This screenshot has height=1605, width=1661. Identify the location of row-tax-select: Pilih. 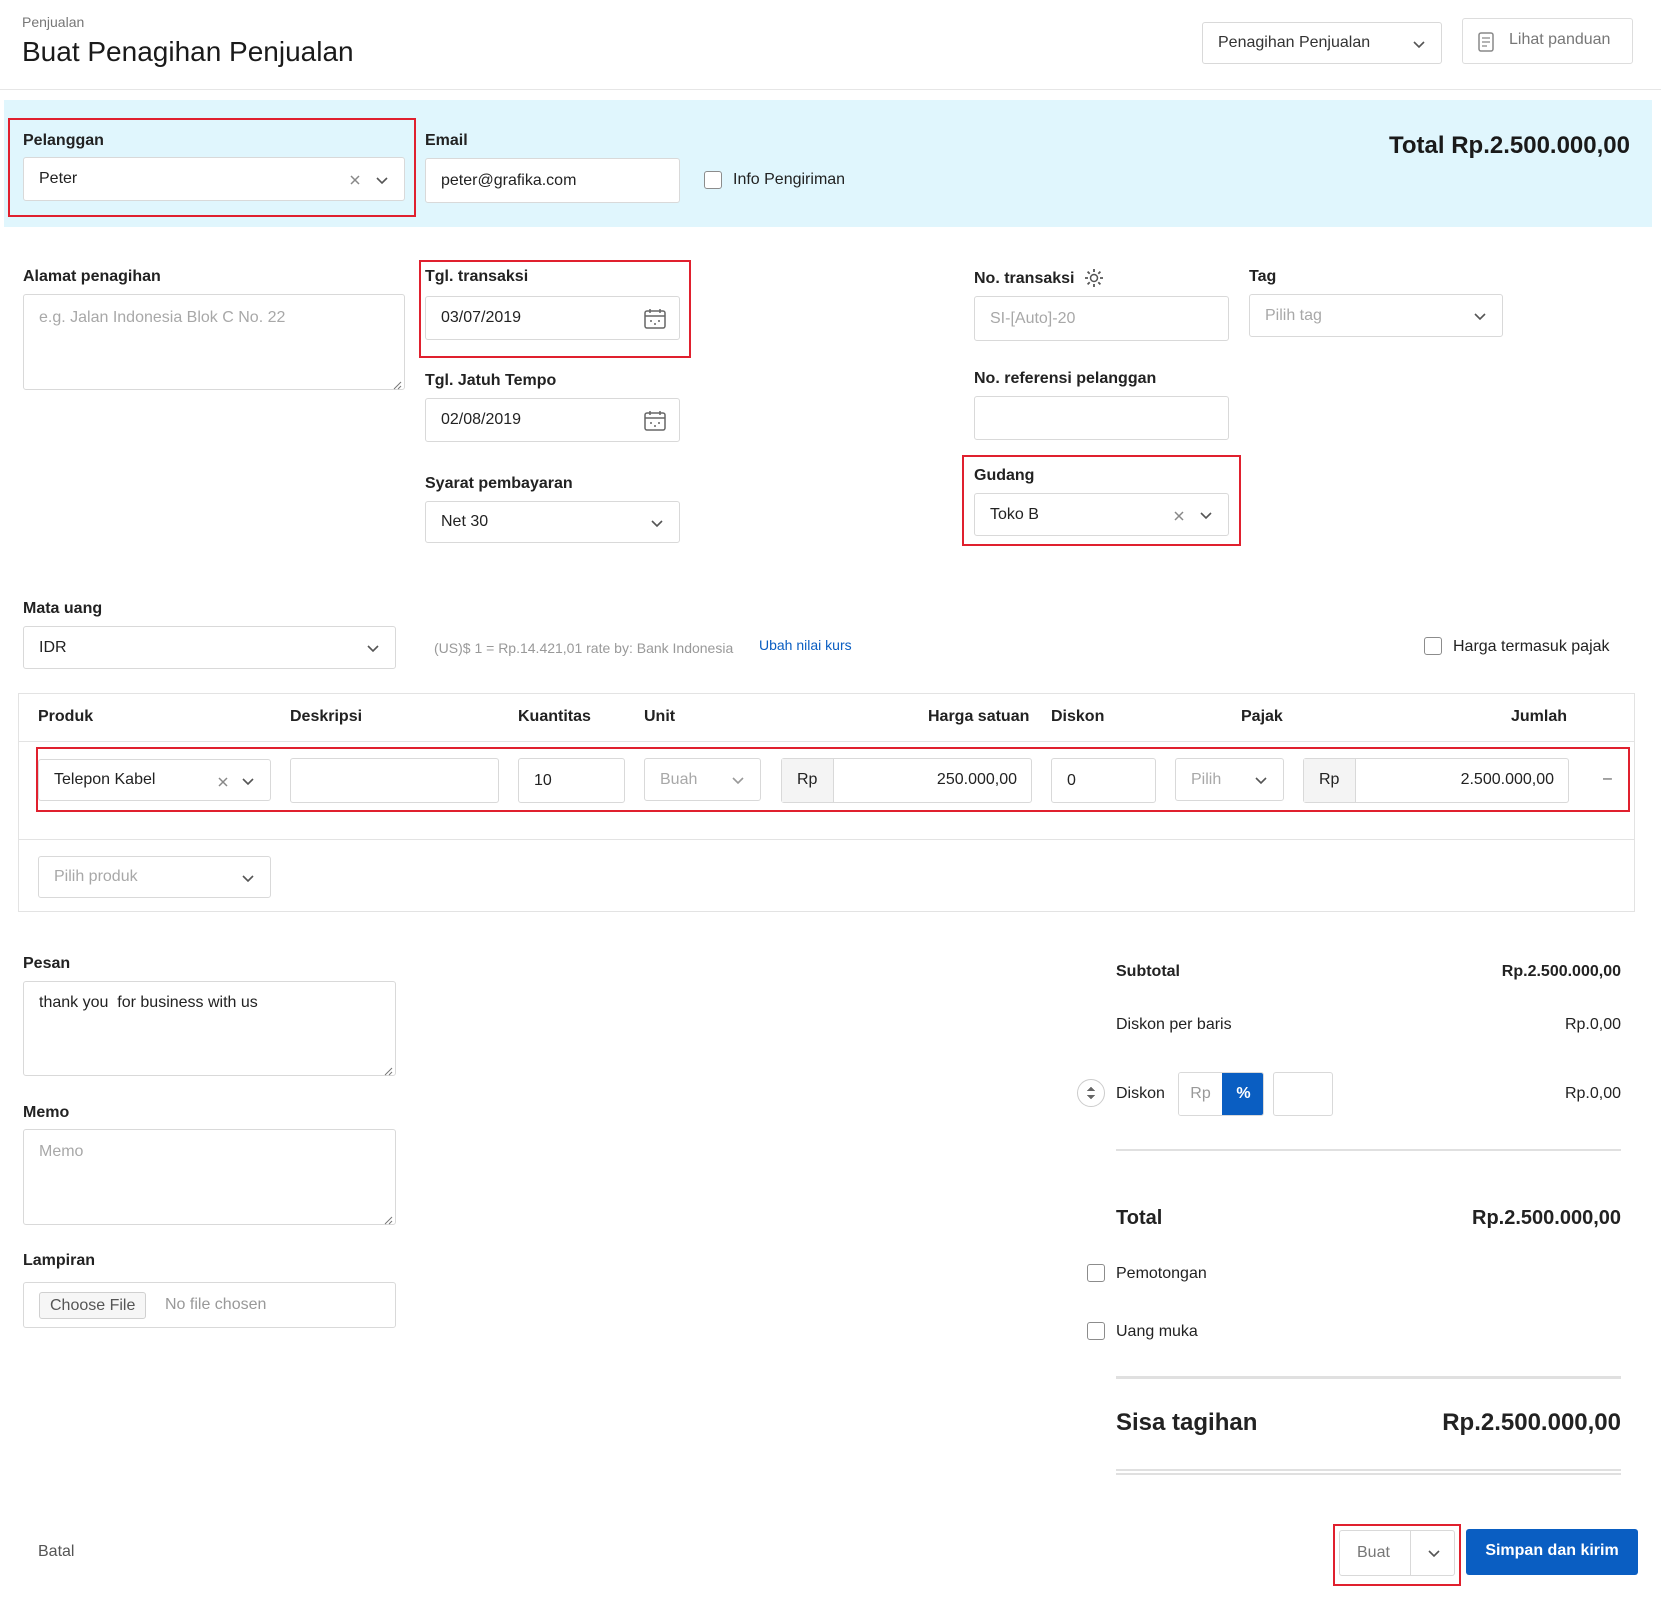
(1229, 779).